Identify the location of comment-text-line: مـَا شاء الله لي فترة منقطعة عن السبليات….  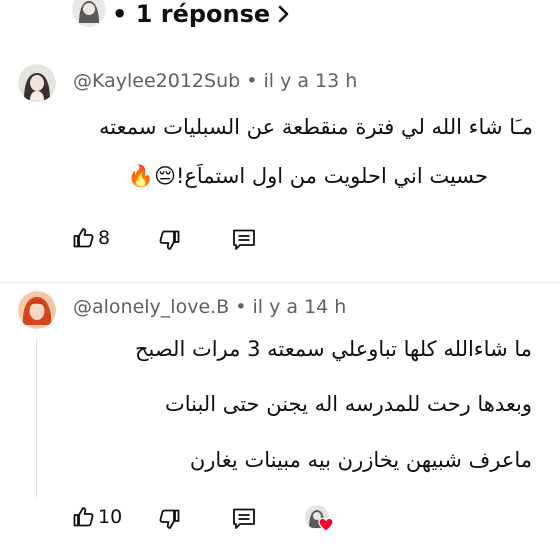
(316, 127).